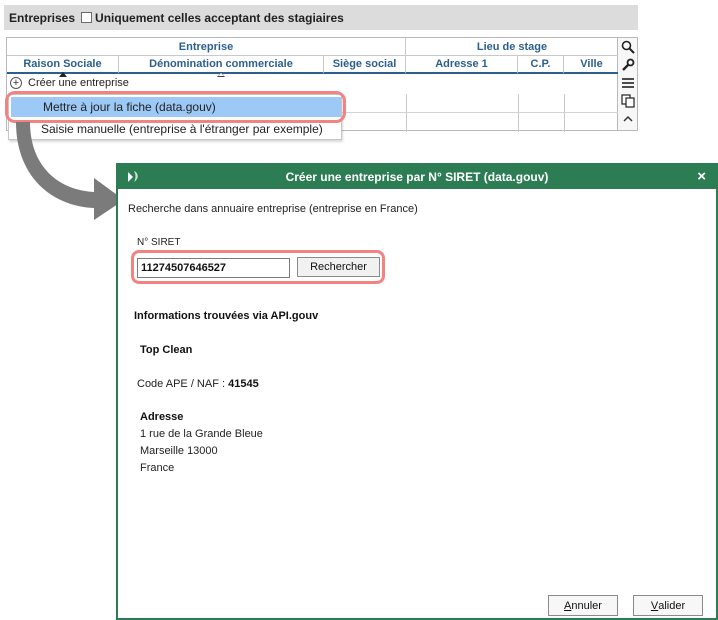 The width and height of the screenshot is (718, 620). What do you see at coordinates (365, 65) in the screenshot?
I see `column-header-siege-social: Siège social` at bounding box center [365, 65].